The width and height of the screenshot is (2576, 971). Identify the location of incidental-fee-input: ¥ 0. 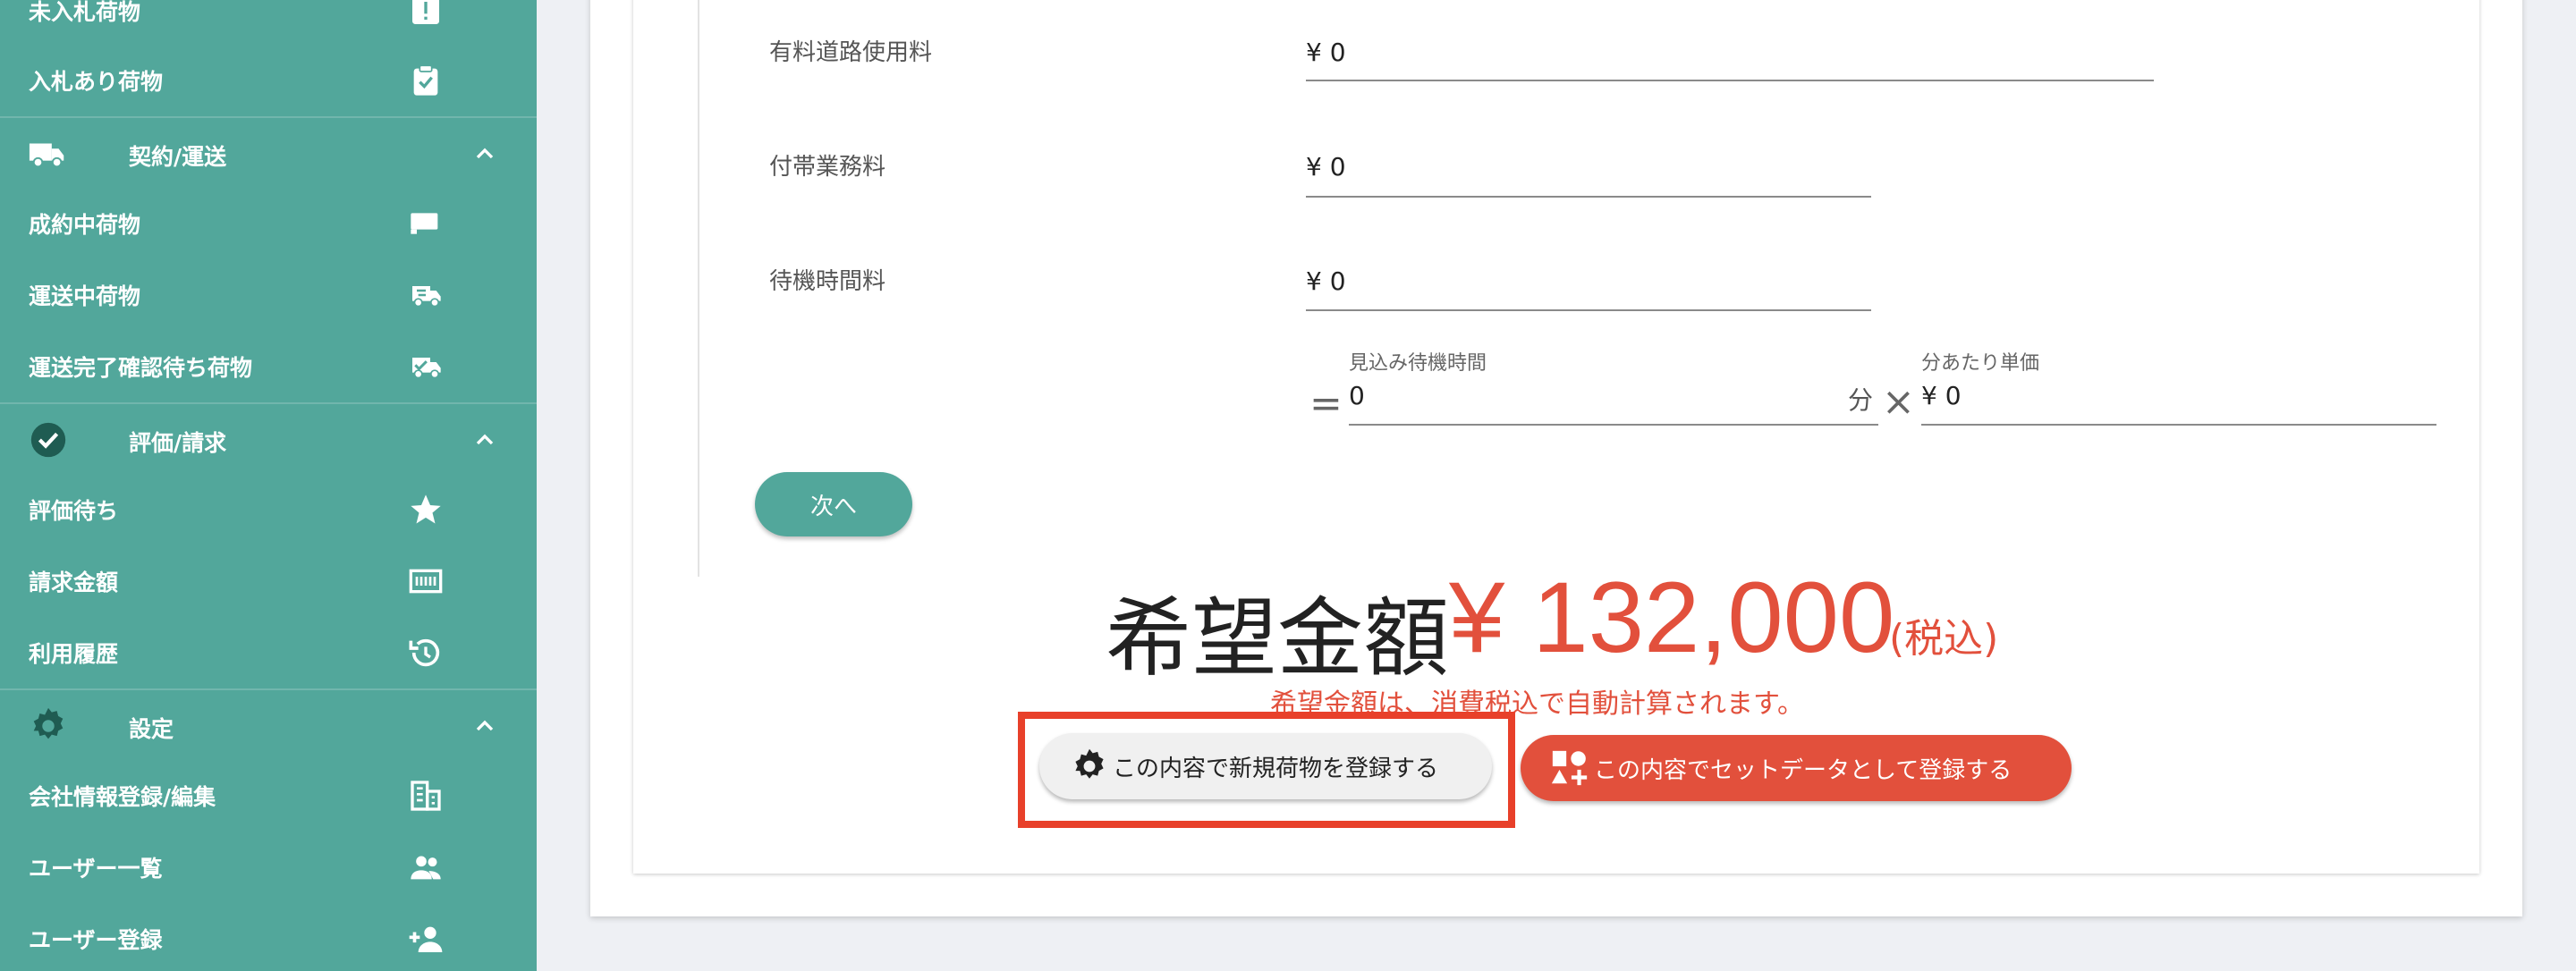
(1326, 167).